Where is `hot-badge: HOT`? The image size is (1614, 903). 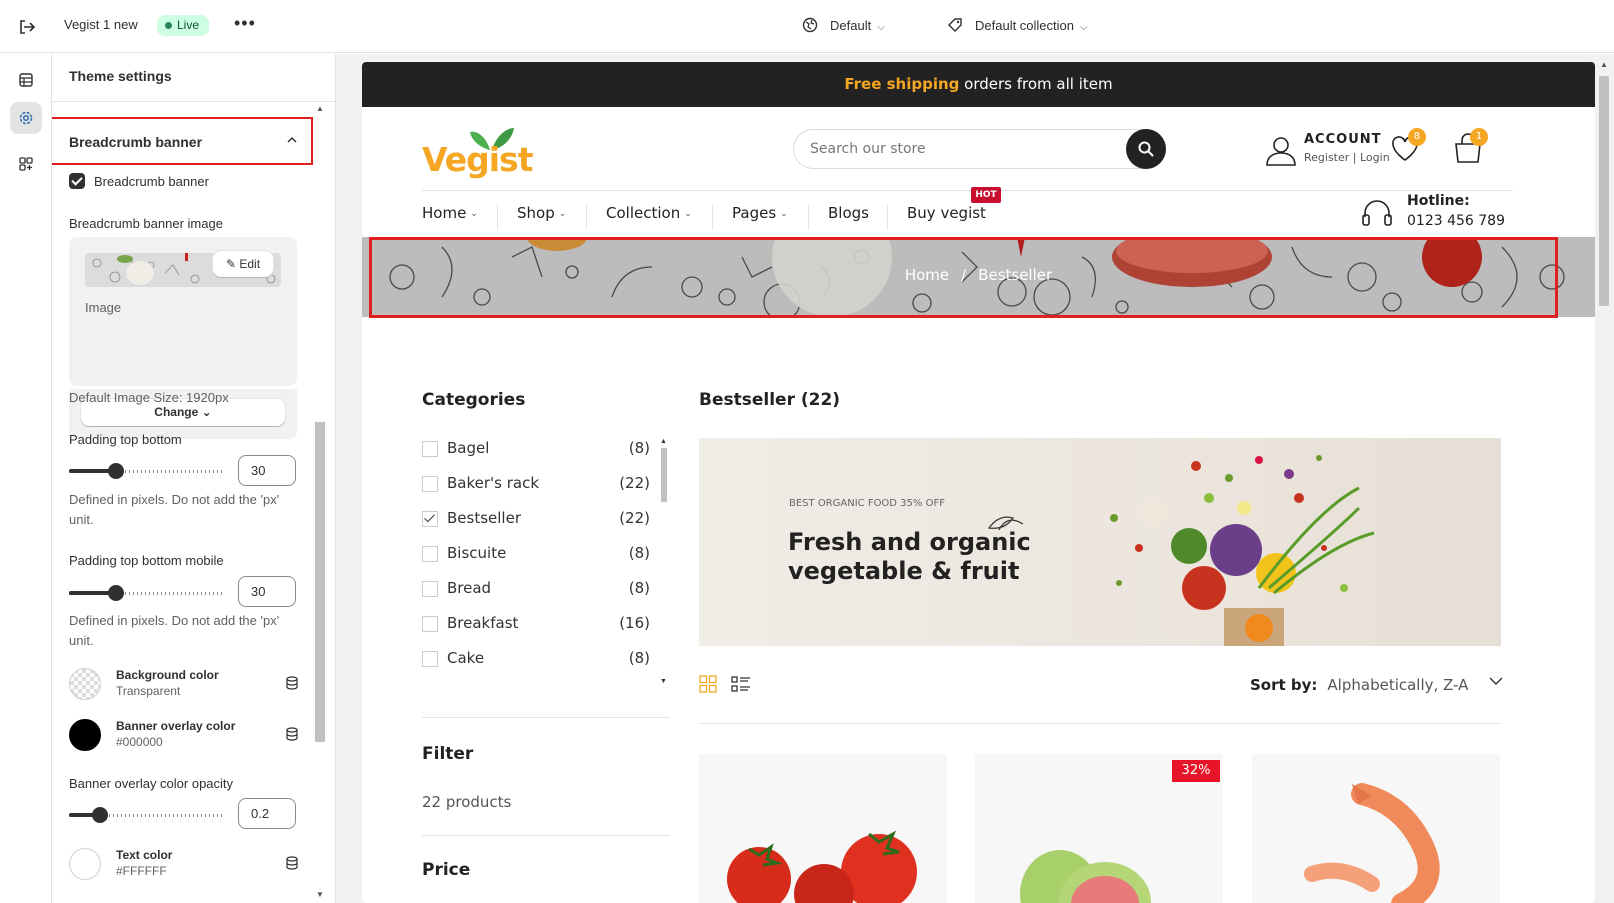 hot-badge: HOT is located at coordinates (986, 195).